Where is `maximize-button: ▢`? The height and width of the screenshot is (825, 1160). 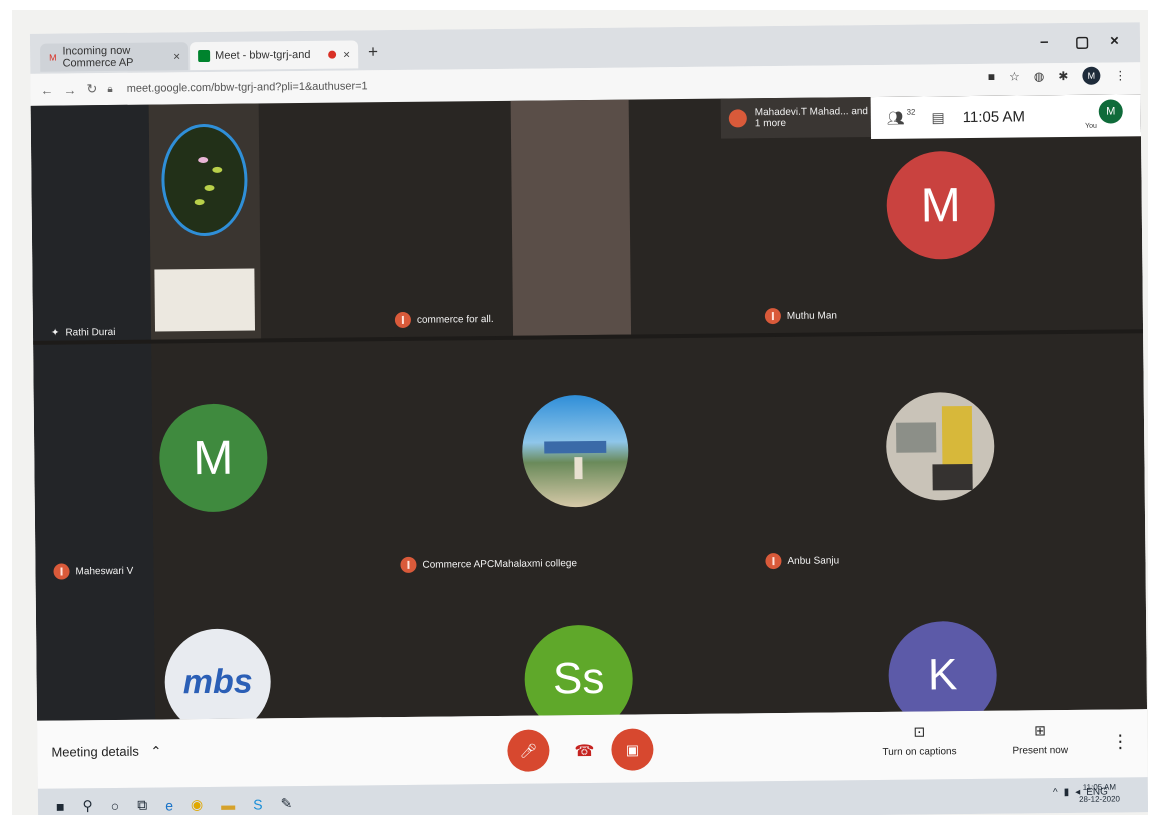
maximize-button: ▢ is located at coordinates (1082, 42).